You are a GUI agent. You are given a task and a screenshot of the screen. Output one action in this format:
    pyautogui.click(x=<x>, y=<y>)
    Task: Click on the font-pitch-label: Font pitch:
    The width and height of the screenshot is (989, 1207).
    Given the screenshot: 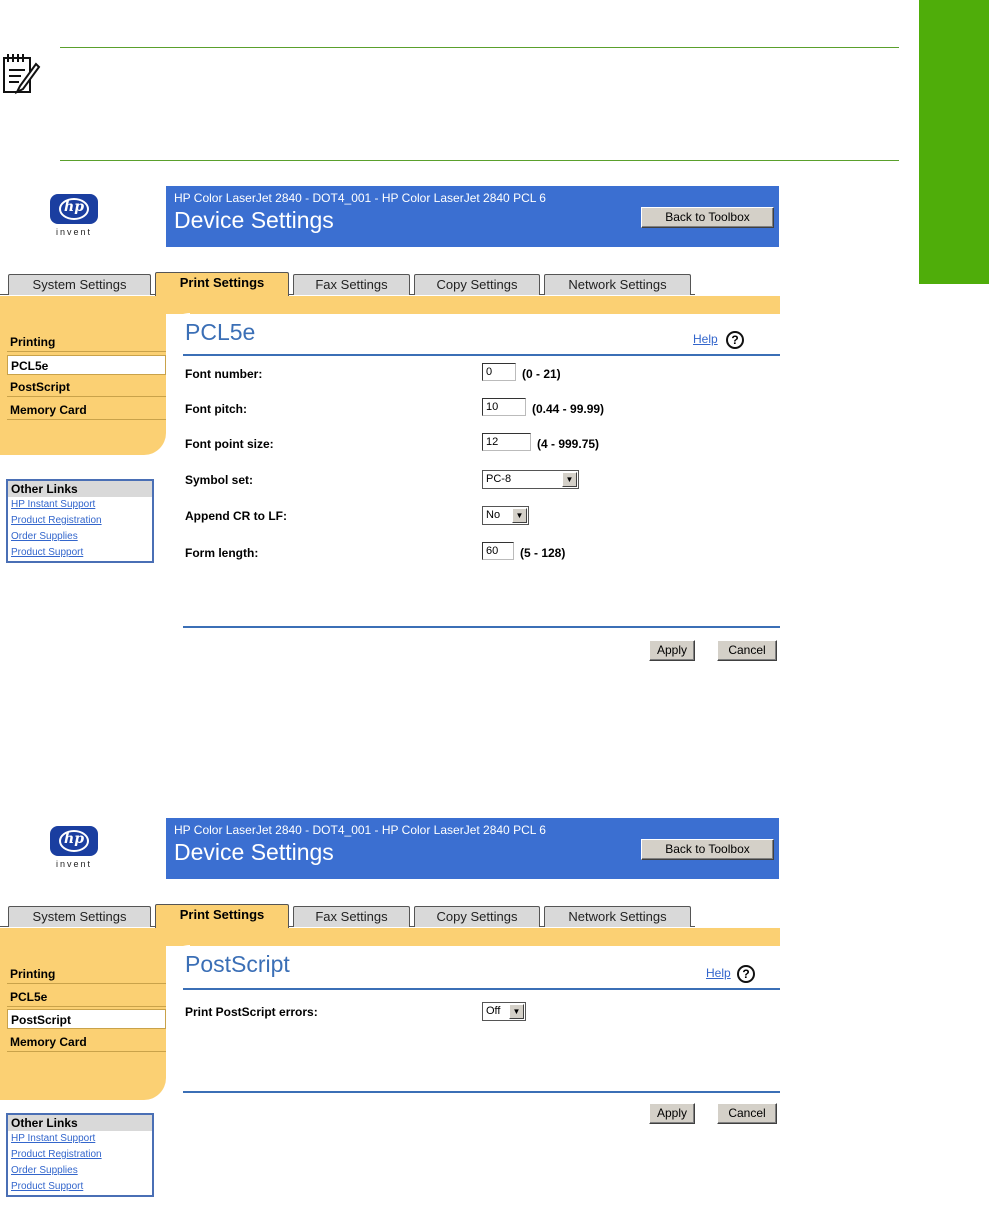 What is the action you would take?
    pyautogui.click(x=216, y=409)
    